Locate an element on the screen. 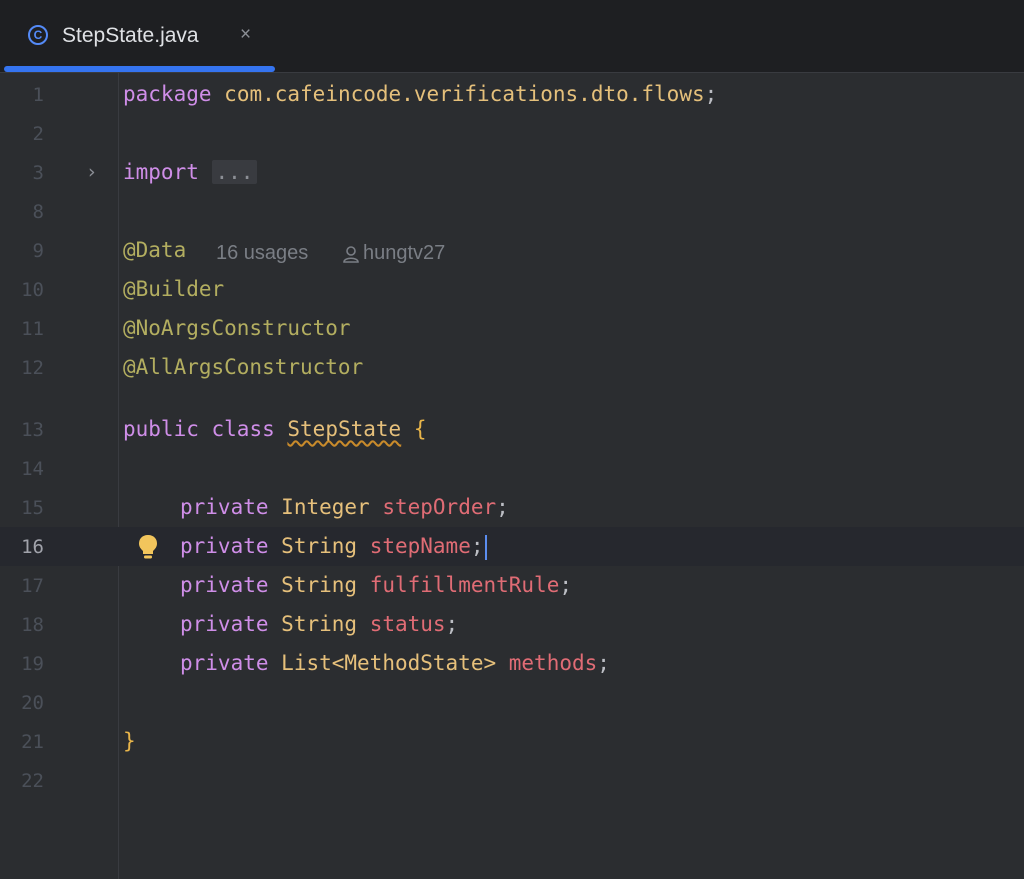 The width and height of the screenshot is (1024, 879). class-icon: C is located at coordinates (38, 35).